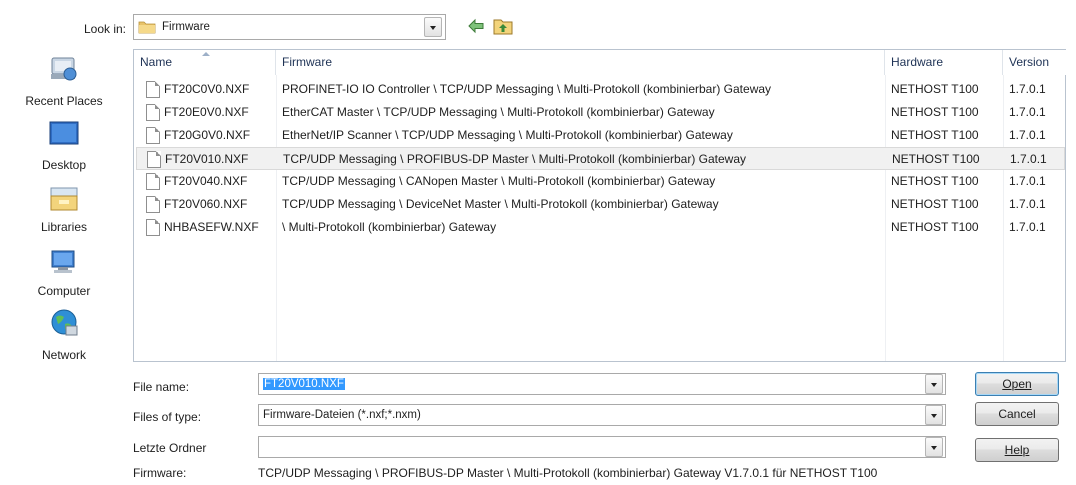  Describe the element at coordinates (580, 62) in the screenshot. I see `column-header-firmware: Firmware` at that location.